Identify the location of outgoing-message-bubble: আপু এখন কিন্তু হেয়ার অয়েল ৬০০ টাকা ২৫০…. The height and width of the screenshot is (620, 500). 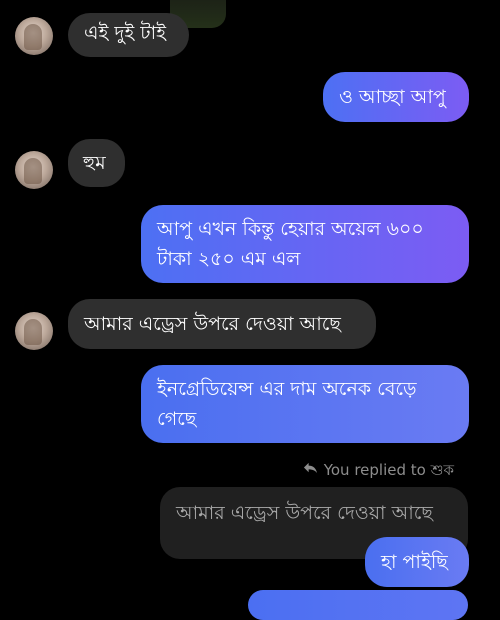
(305, 244).